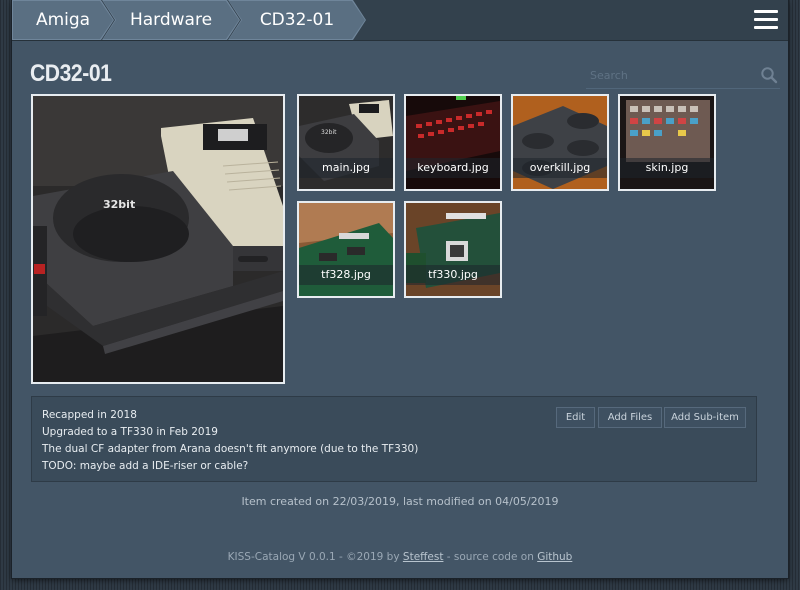 Image resolution: width=800 pixels, height=590 pixels. What do you see at coordinates (423, 557) in the screenshot?
I see `author-link: Steffest` at bounding box center [423, 557].